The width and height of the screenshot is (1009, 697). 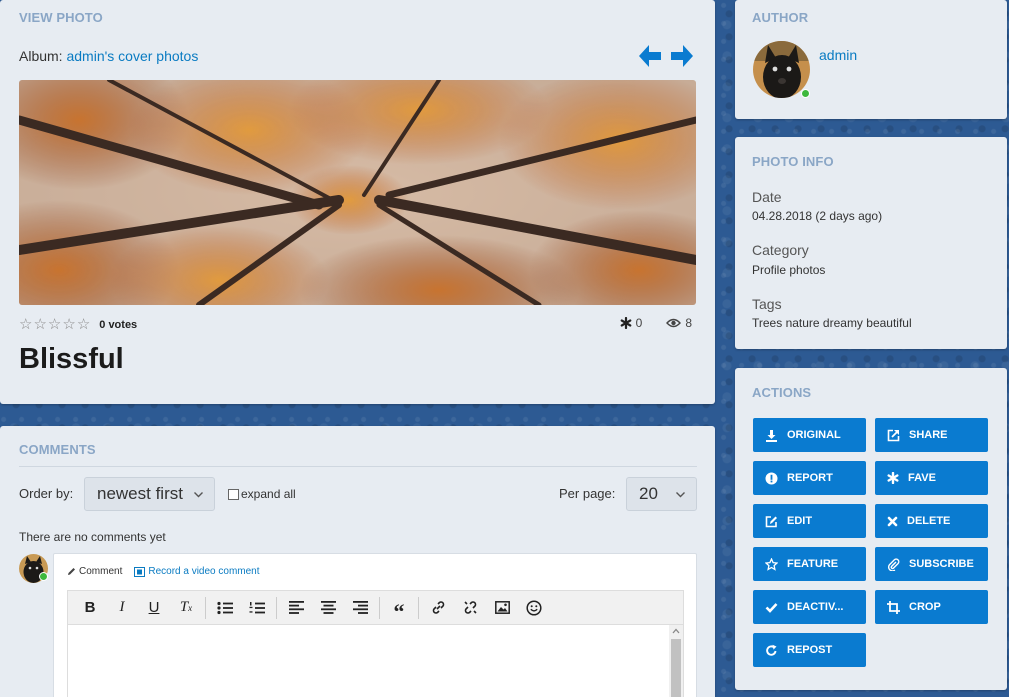 I want to click on numbered-list-icon, so click(x=257, y=608).